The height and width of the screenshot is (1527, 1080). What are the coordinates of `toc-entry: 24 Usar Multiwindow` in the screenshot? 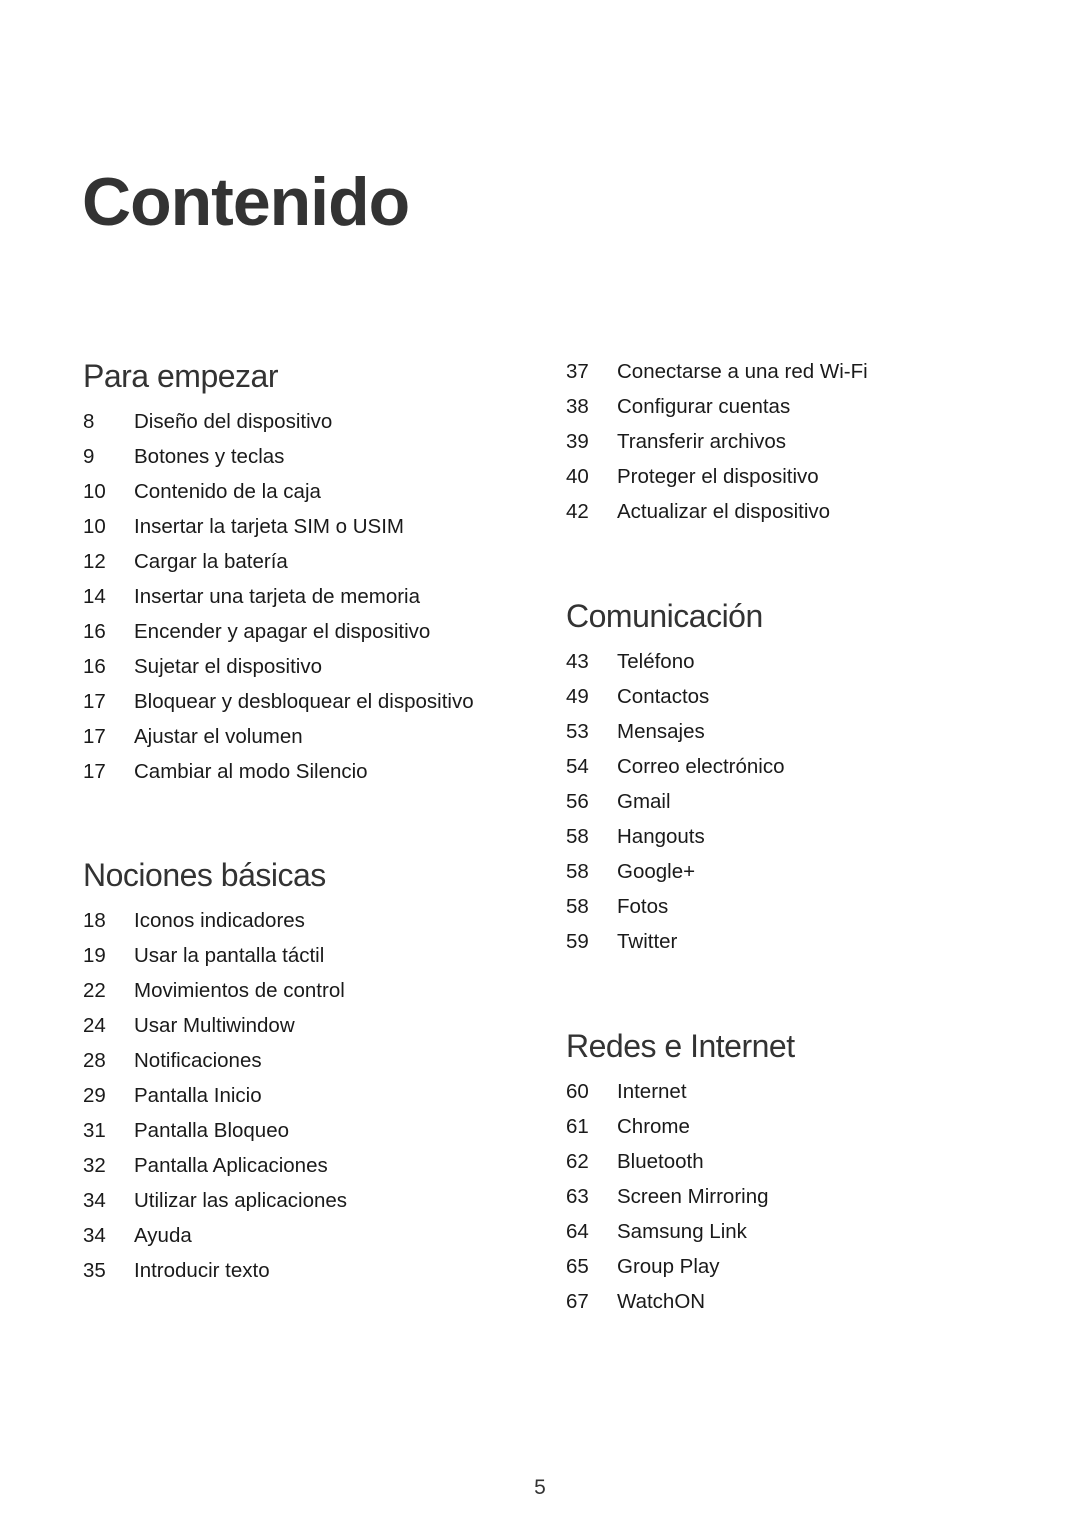 It's located at (303, 1025).